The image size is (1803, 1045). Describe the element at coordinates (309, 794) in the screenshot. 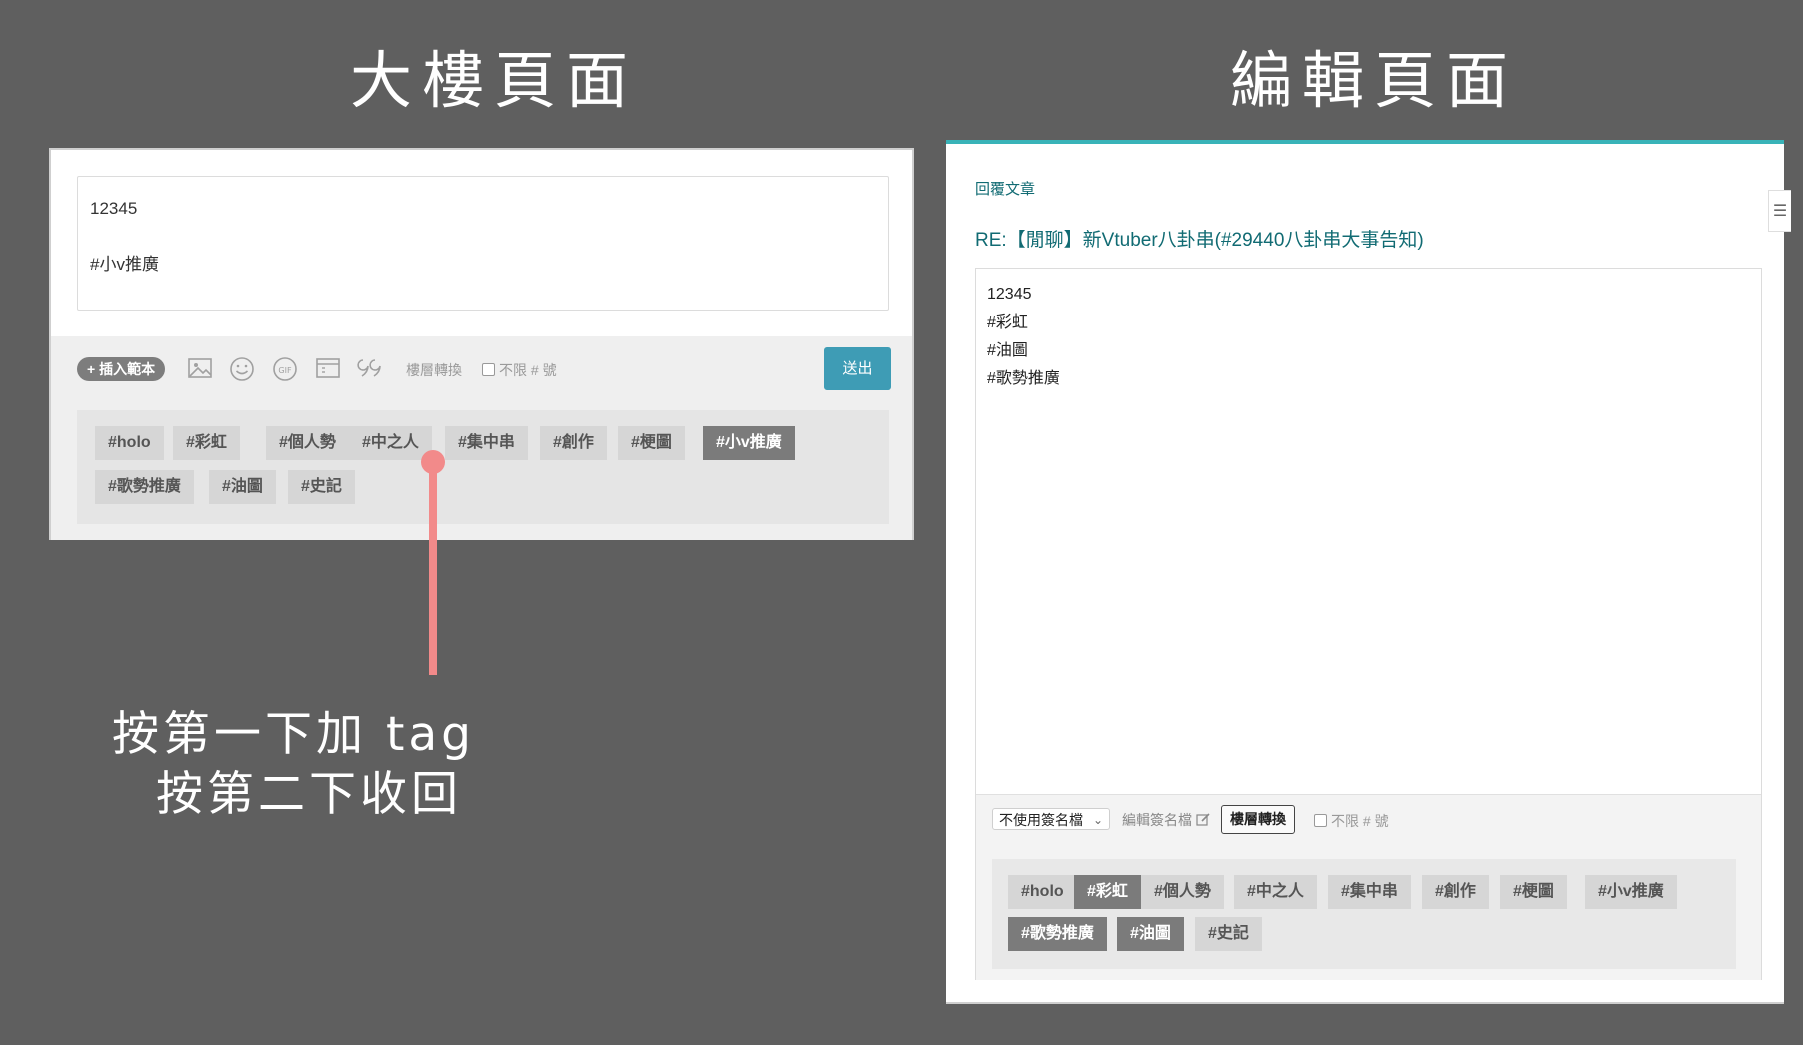

I see `callout-text-second-click: 按第二下收回` at that location.